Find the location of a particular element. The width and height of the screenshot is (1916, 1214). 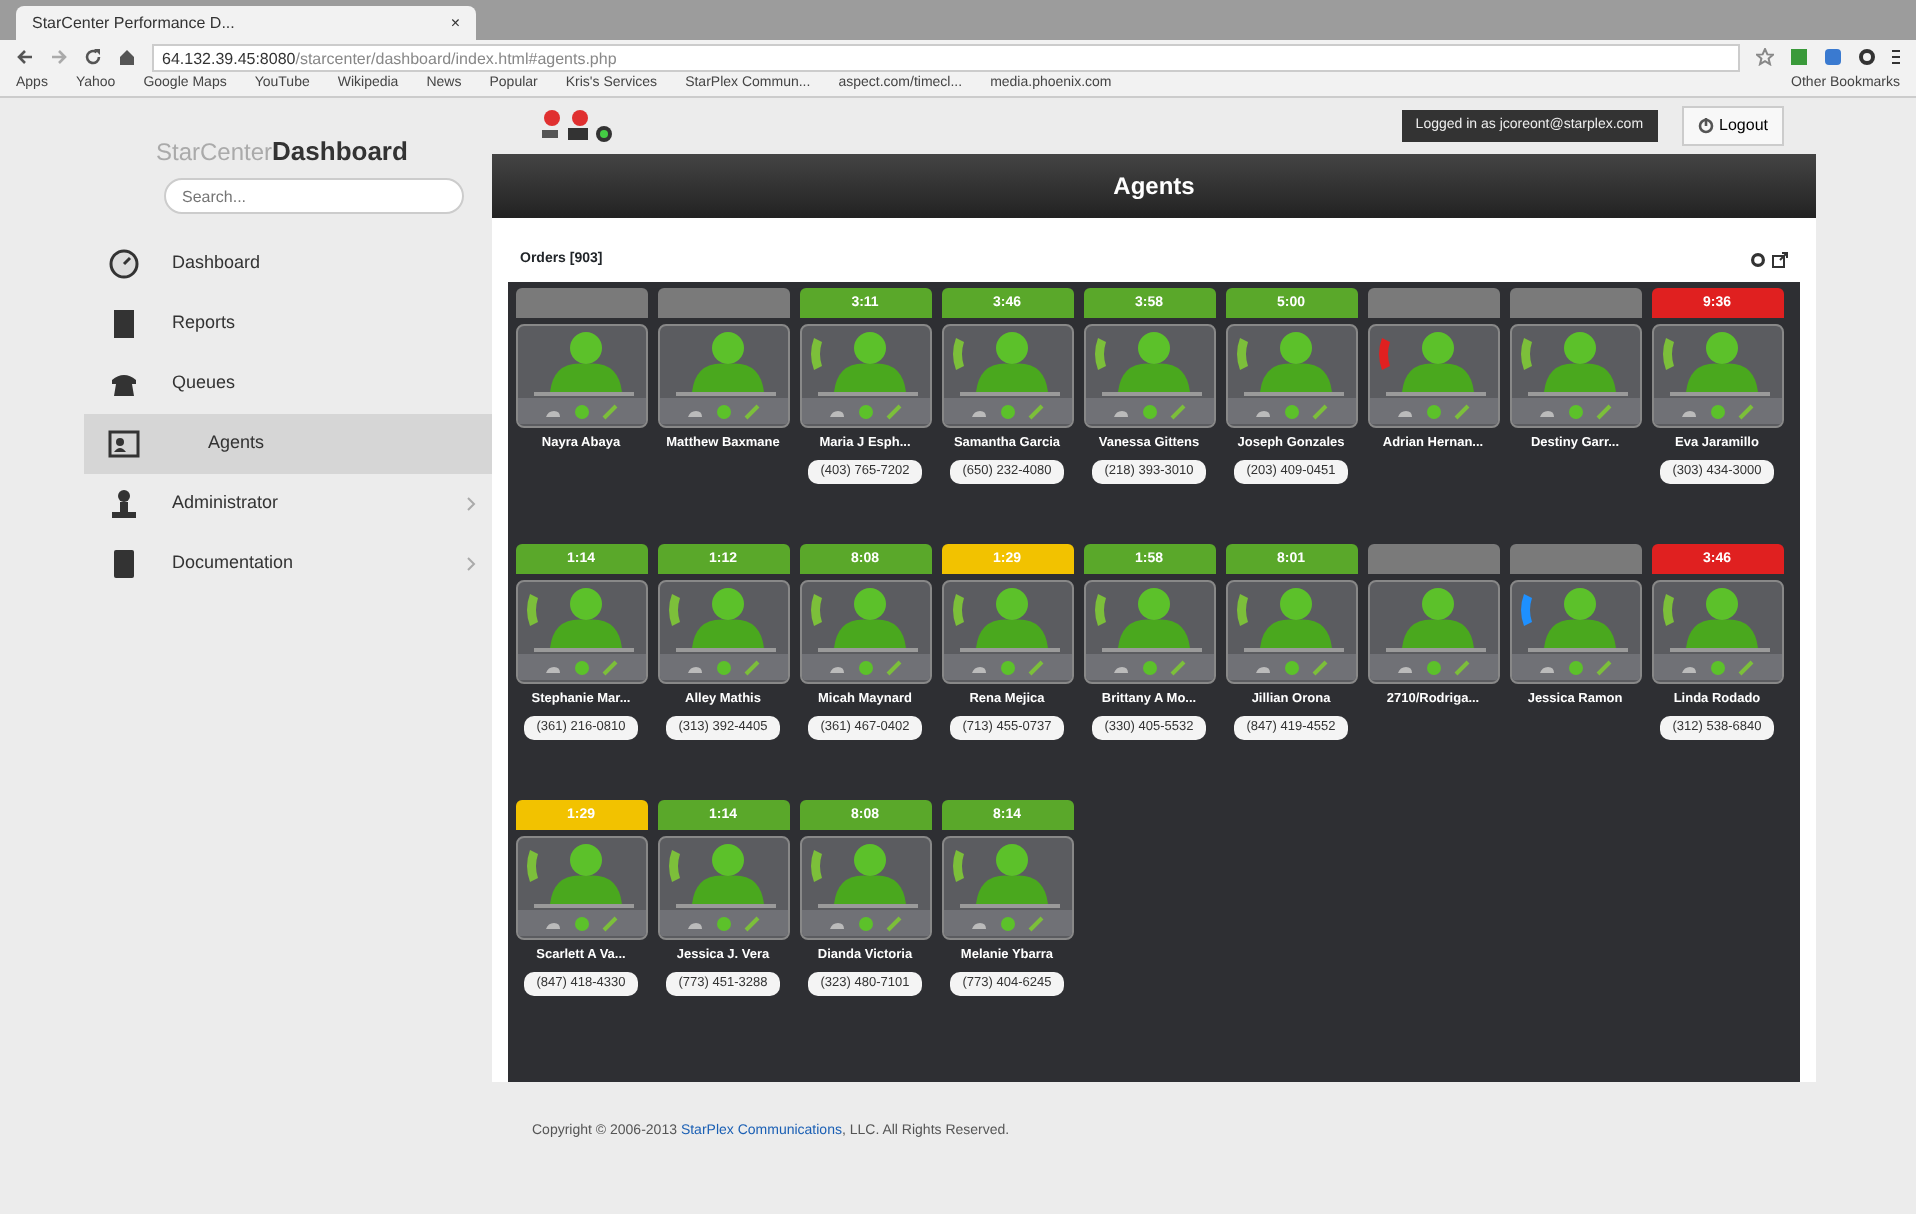

back-icon is located at coordinates (25, 57).